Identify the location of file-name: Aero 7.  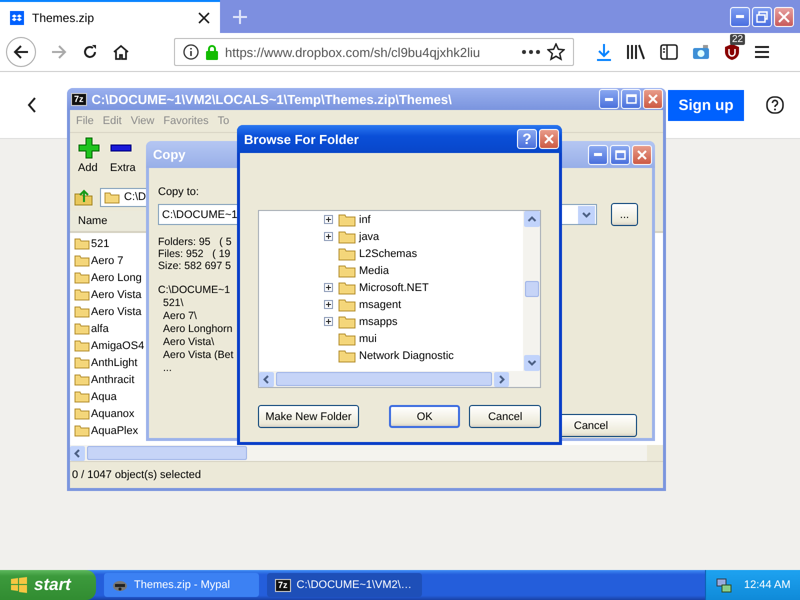
(107, 260).